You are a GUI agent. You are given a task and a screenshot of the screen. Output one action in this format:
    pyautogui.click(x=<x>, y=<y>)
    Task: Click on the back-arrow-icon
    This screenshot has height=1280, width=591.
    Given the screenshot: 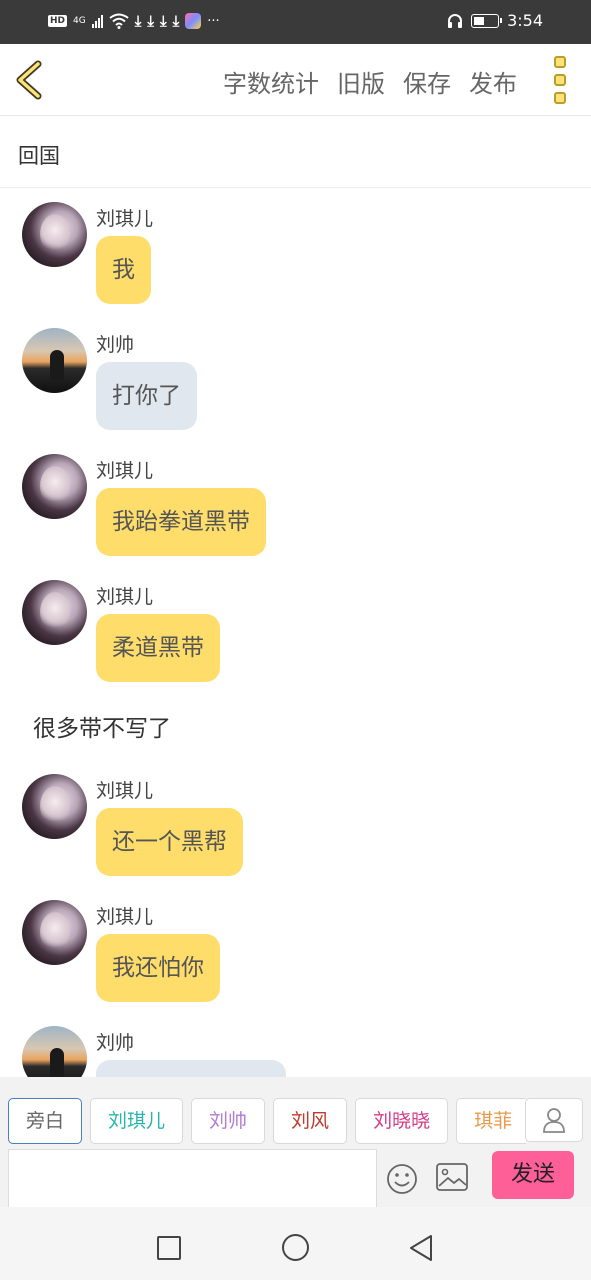 What is the action you would take?
    pyautogui.click(x=32, y=80)
    